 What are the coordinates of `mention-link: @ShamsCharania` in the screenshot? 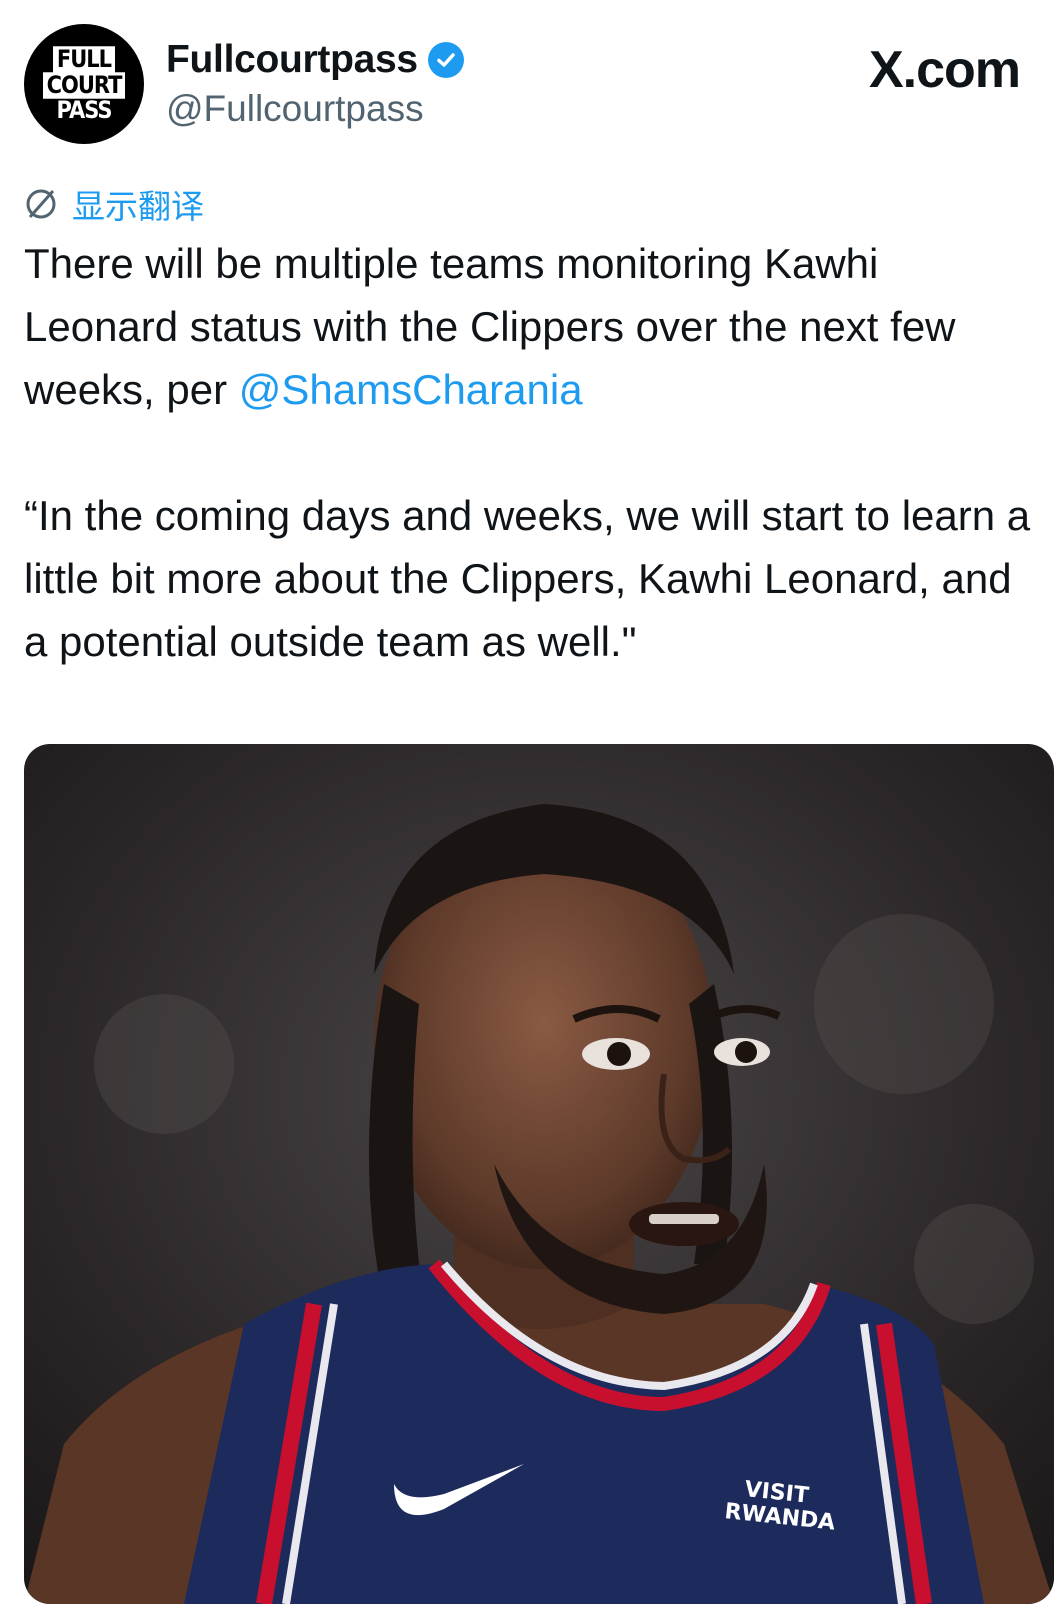 It's located at (411, 389).